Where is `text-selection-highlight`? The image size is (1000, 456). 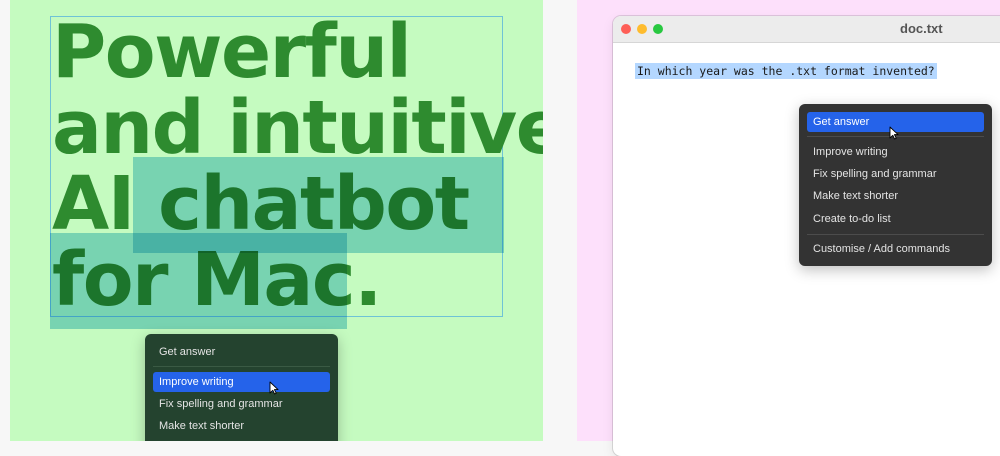
text-selection-highlight is located at coordinates (198, 281).